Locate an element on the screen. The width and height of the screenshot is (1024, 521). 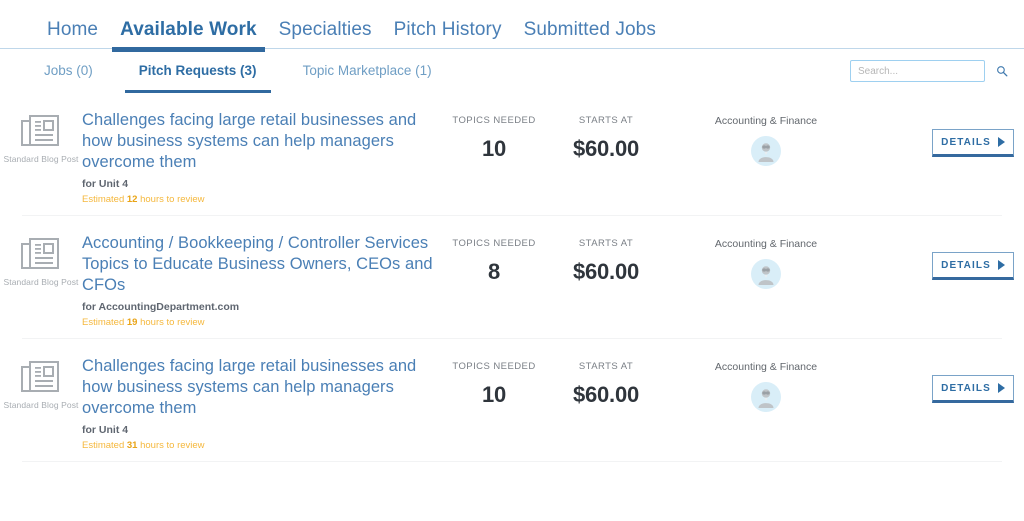
job-estimate-label: Estimated 31 hours to review is located at coordinates (260, 445).